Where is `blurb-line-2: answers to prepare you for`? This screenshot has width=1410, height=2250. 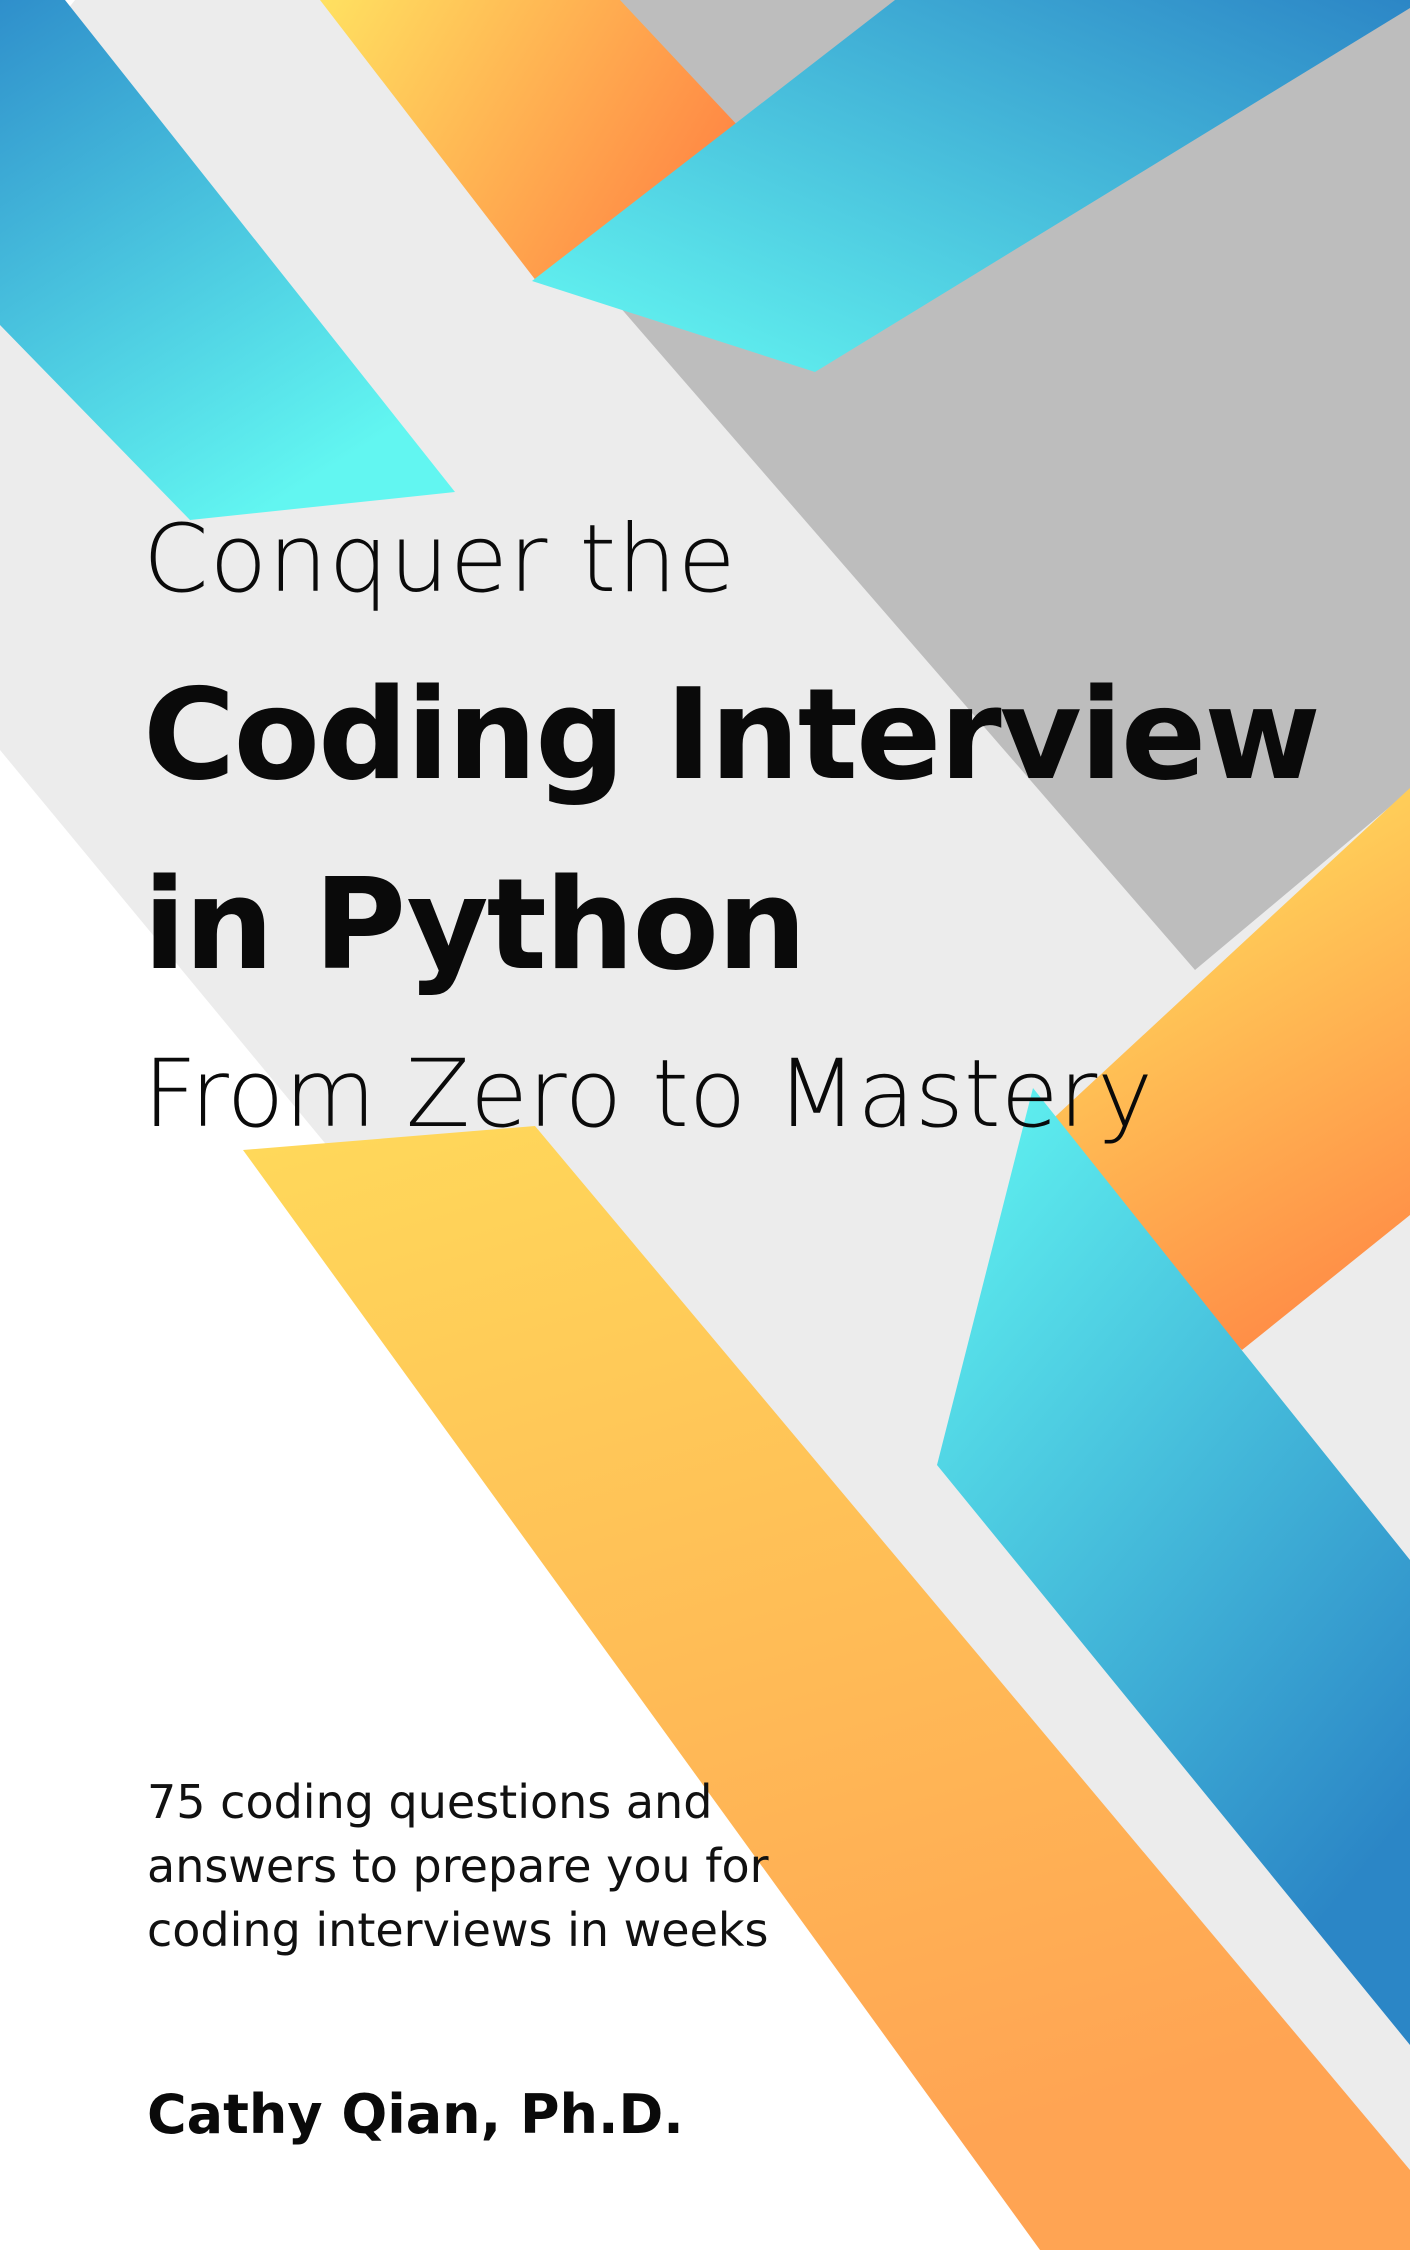
blurb-line-2: answers to prepare you for is located at coordinates (458, 1866).